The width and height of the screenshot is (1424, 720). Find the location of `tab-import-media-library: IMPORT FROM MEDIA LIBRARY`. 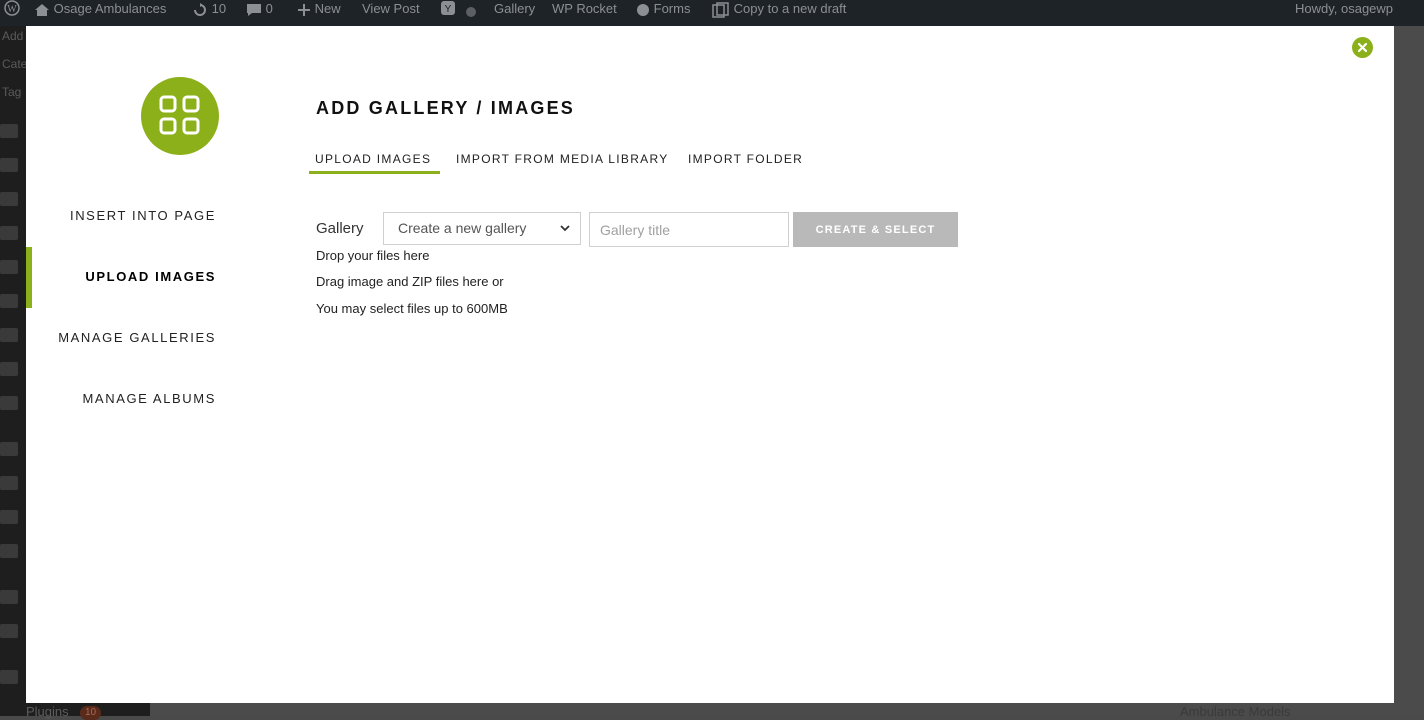

tab-import-media-library: IMPORT FROM MEDIA LIBRARY is located at coordinates (562, 159).